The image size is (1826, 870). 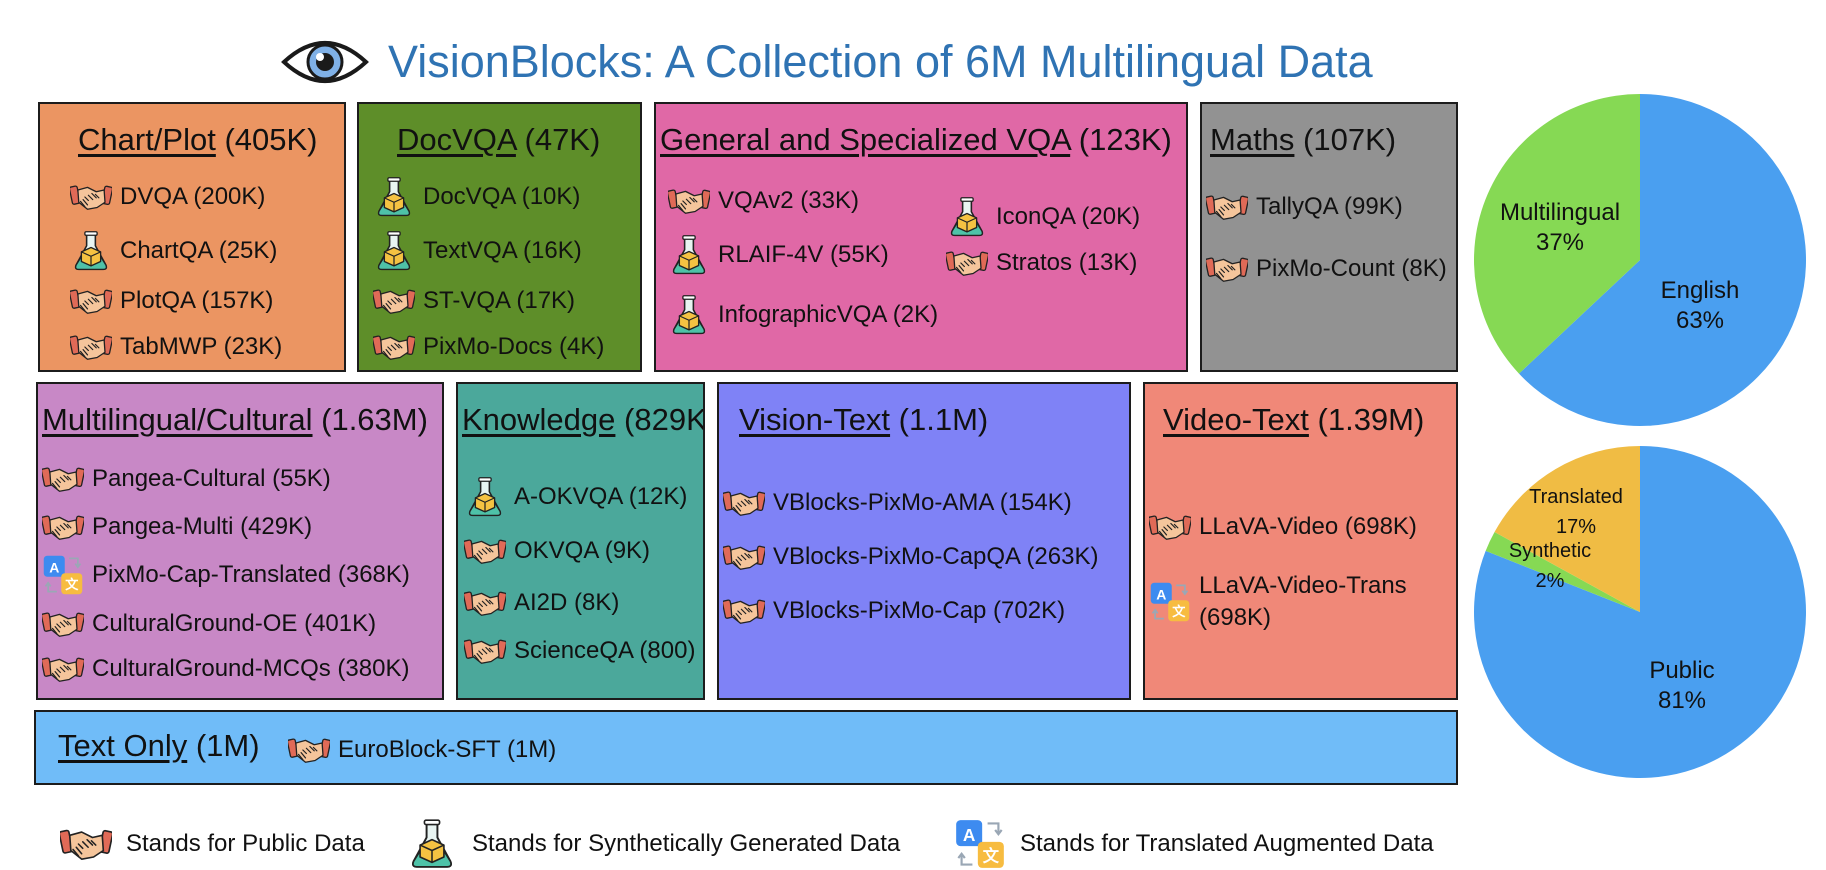 What do you see at coordinates (251, 574) in the screenshot?
I see `dataset-label: PixMo-Cap-Translated (368K)` at bounding box center [251, 574].